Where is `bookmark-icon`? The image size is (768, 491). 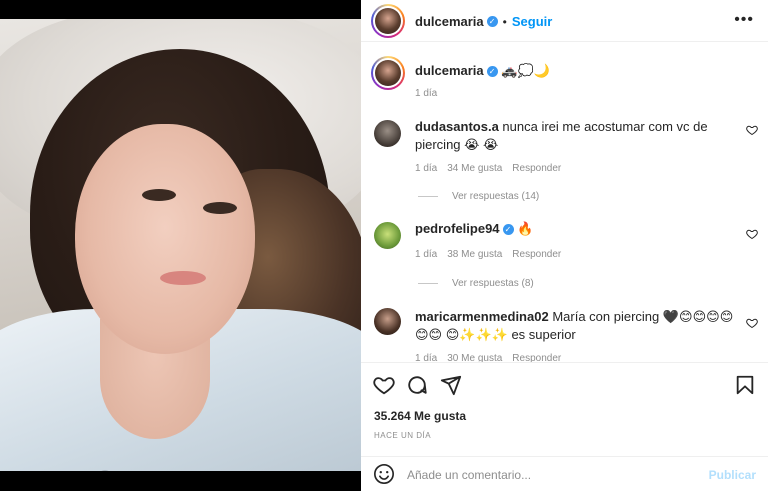 bookmark-icon is located at coordinates (745, 385).